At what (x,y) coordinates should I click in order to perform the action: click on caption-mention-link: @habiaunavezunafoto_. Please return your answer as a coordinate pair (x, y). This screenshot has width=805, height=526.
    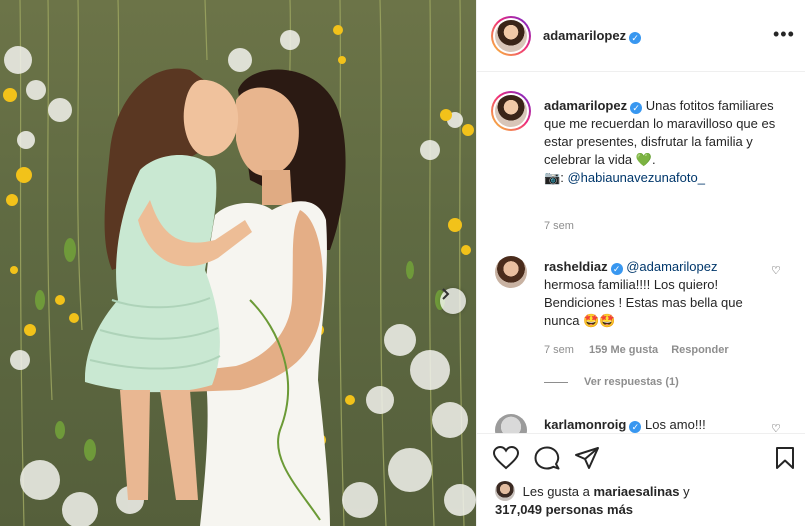
    Looking at the image, I should click on (636, 177).